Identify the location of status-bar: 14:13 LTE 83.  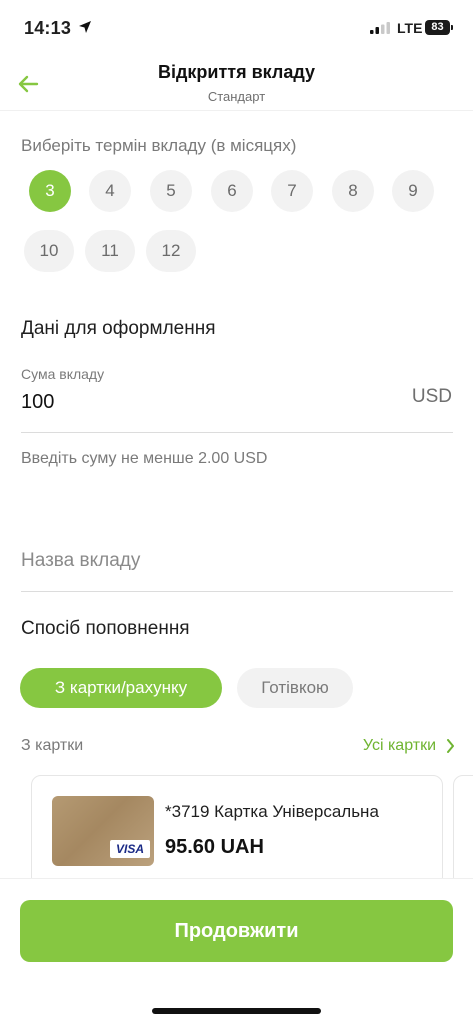
(236, 28).